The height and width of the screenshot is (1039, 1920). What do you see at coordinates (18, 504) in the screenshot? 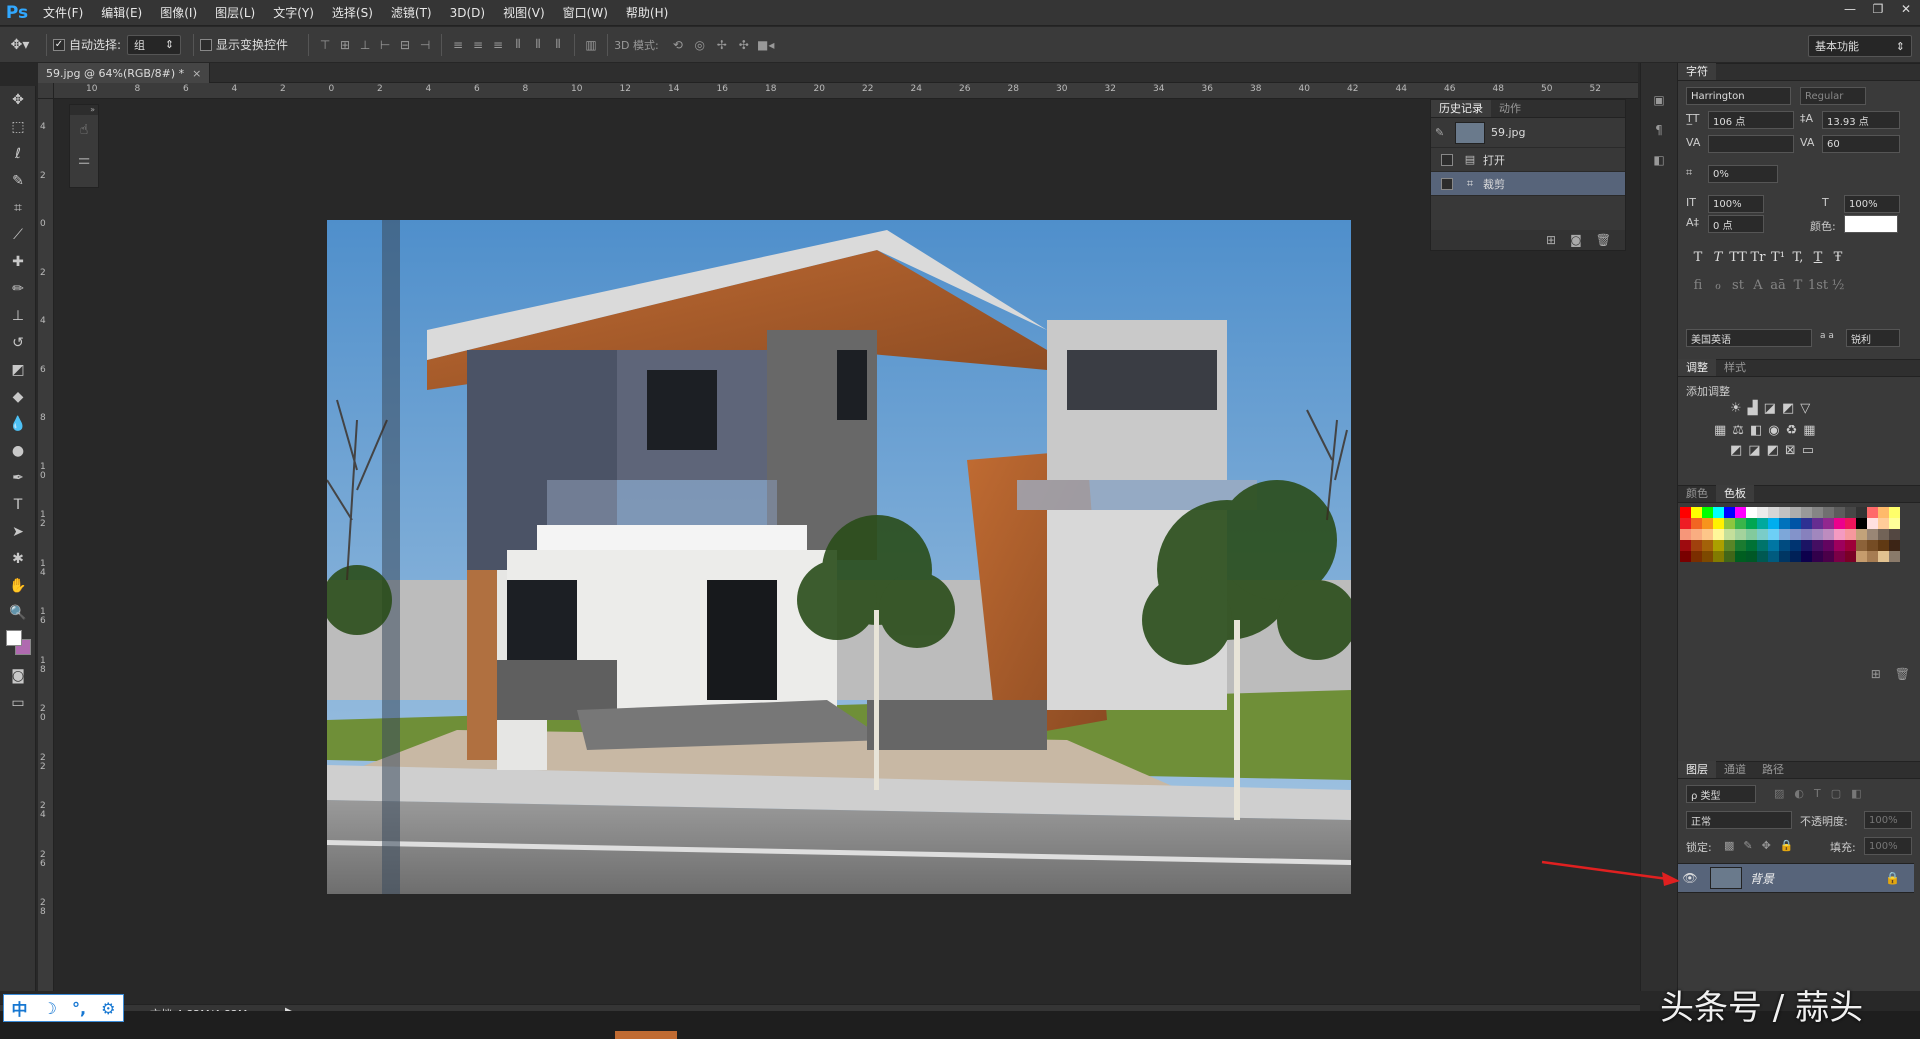
I see `type-tool-icon: T` at bounding box center [18, 504].